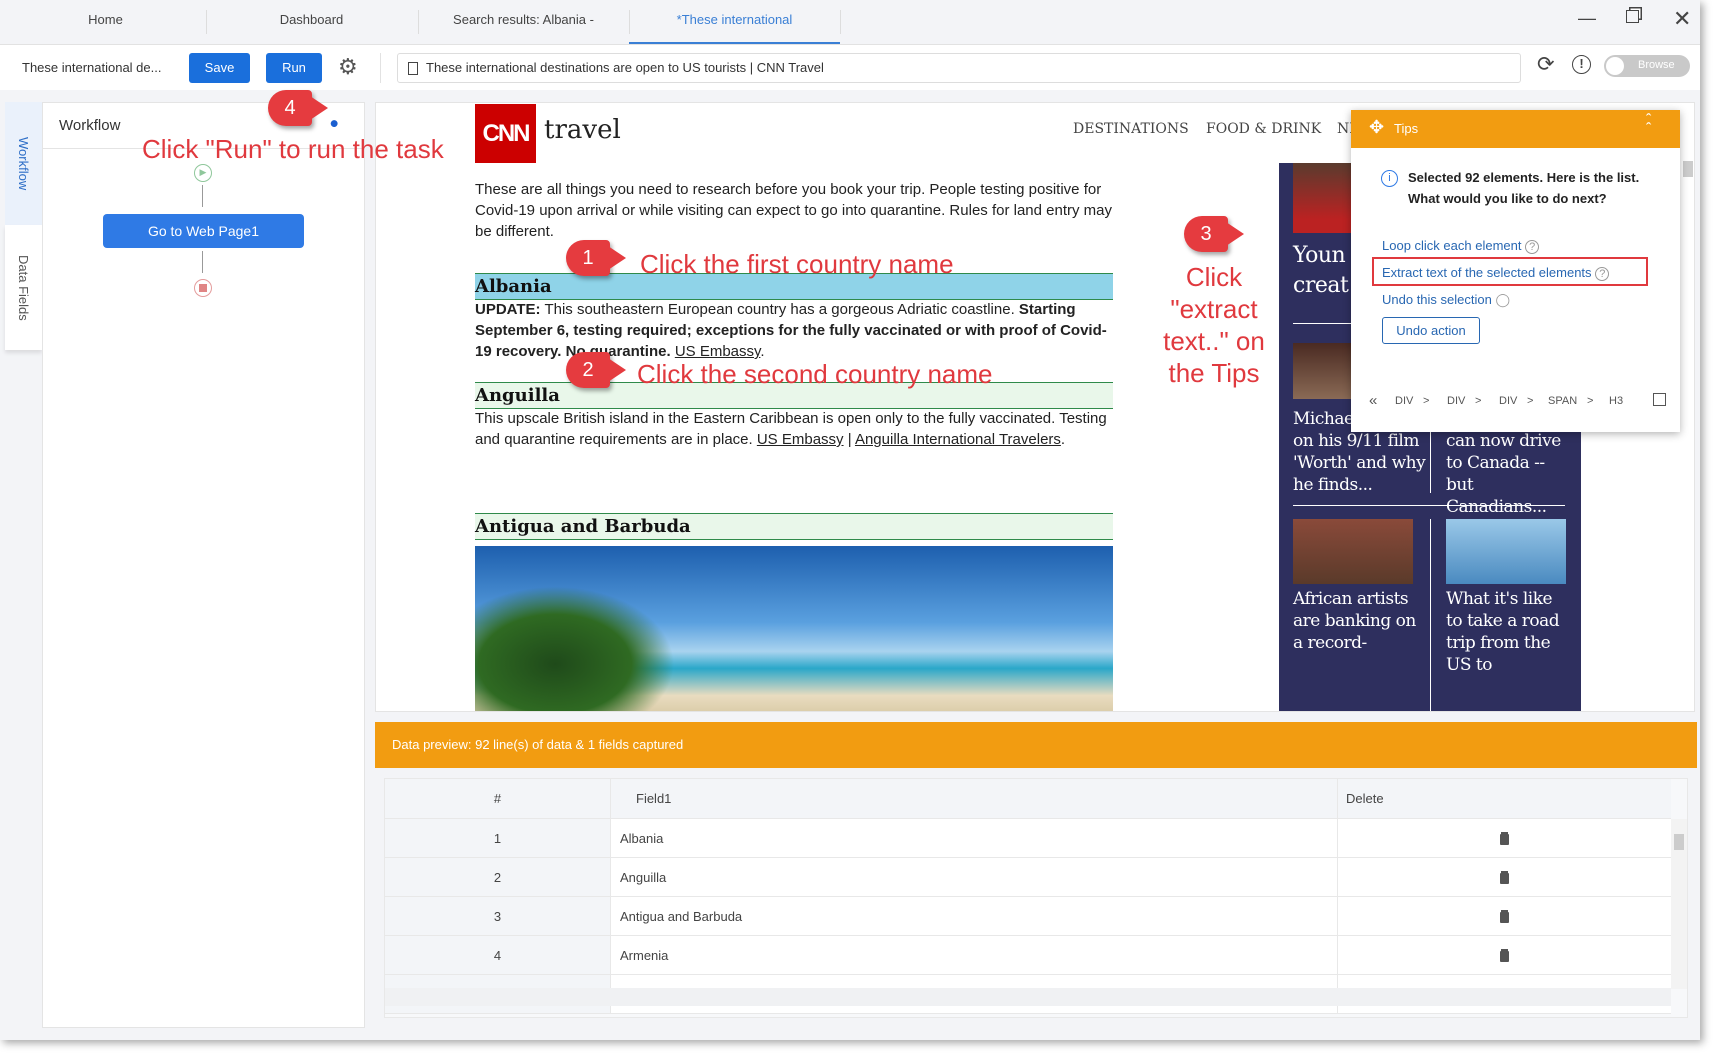 This screenshot has width=1716, height=1053. I want to click on undo-action-button: Undo action, so click(1431, 330).